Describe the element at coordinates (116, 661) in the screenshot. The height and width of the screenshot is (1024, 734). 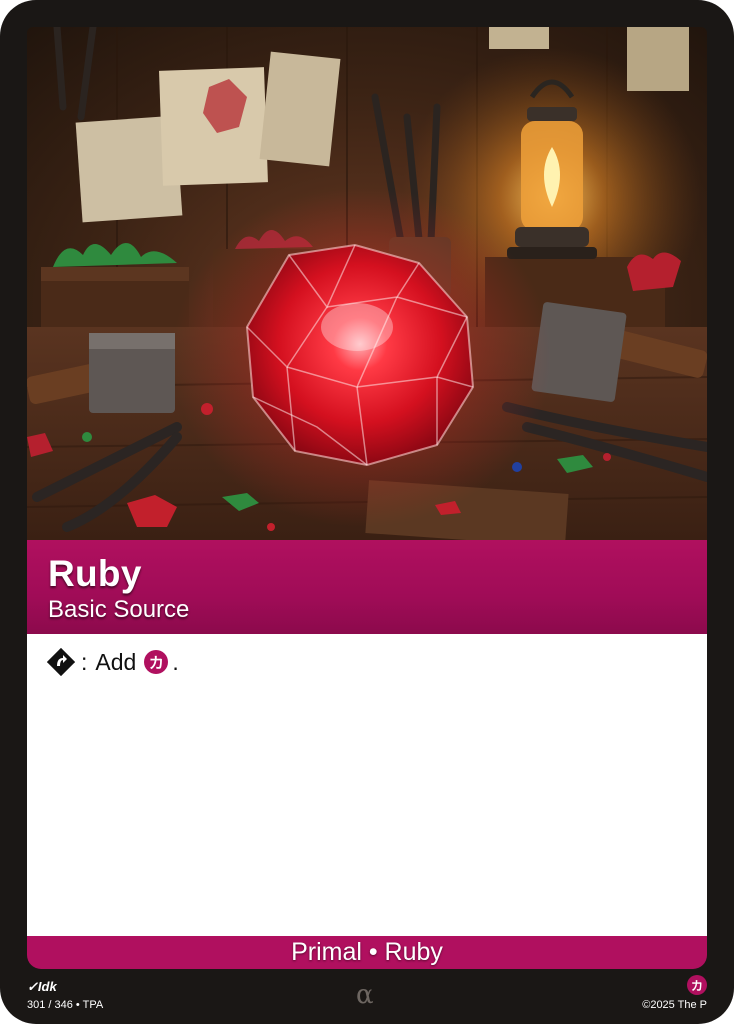
I see `rules-add-word: Add` at that location.